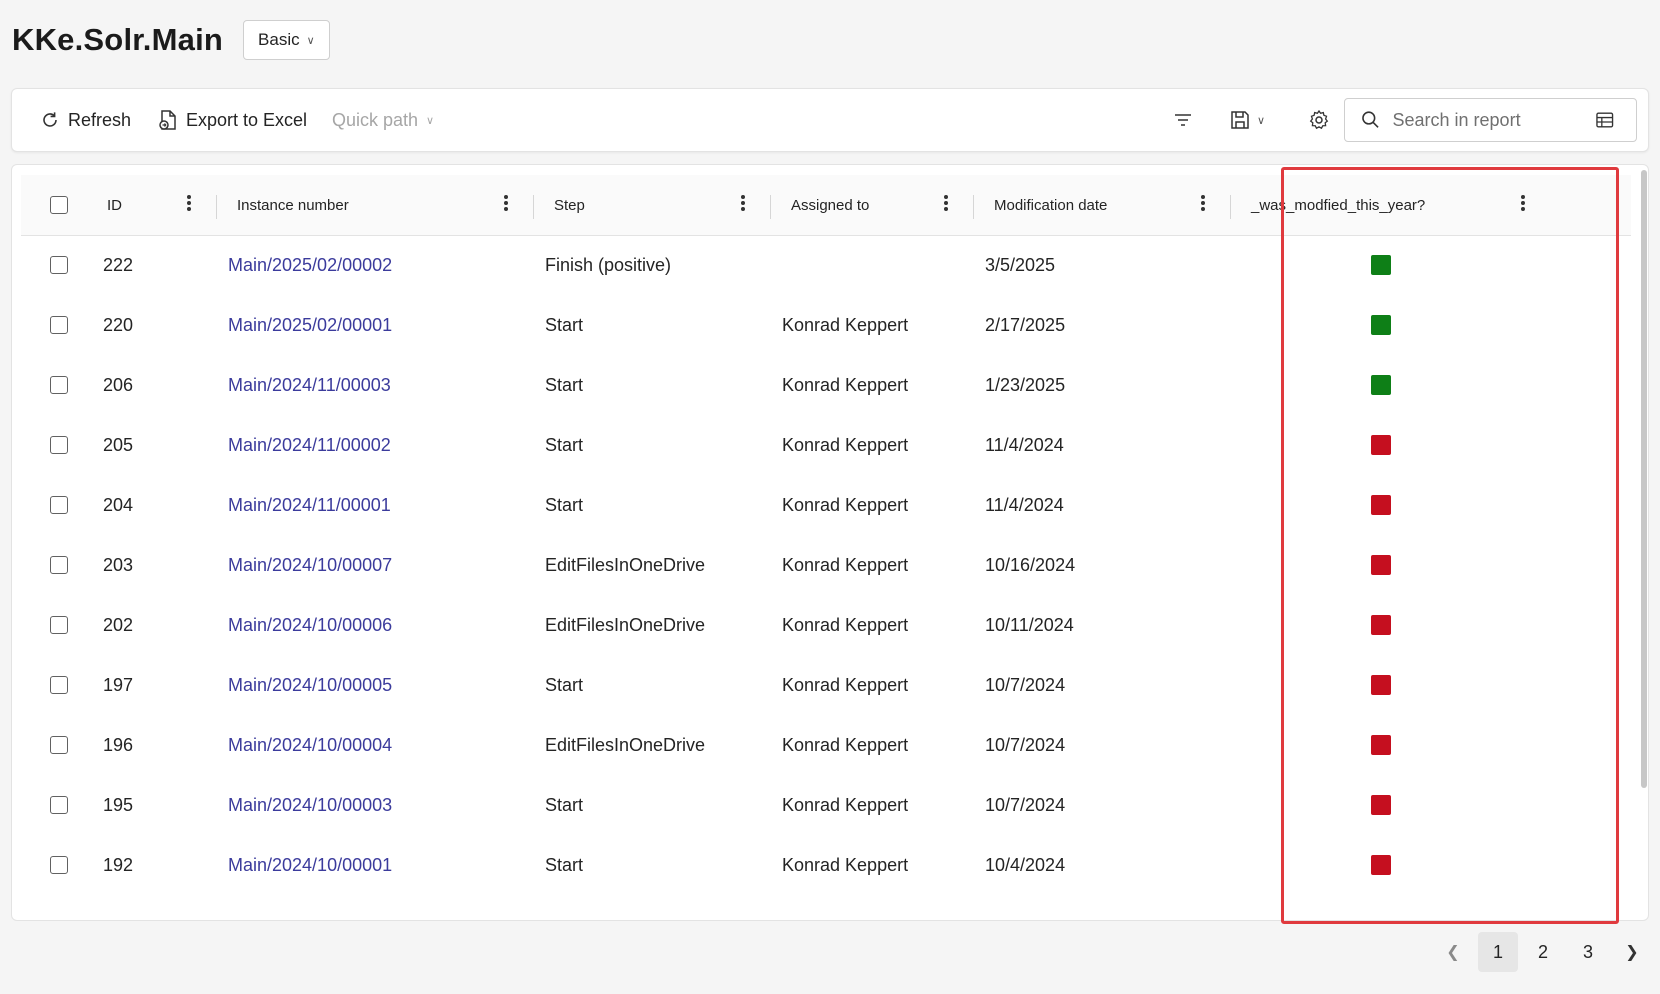 This screenshot has width=1660, height=994. I want to click on instance-link: Main/2024/11/00002, so click(309, 445).